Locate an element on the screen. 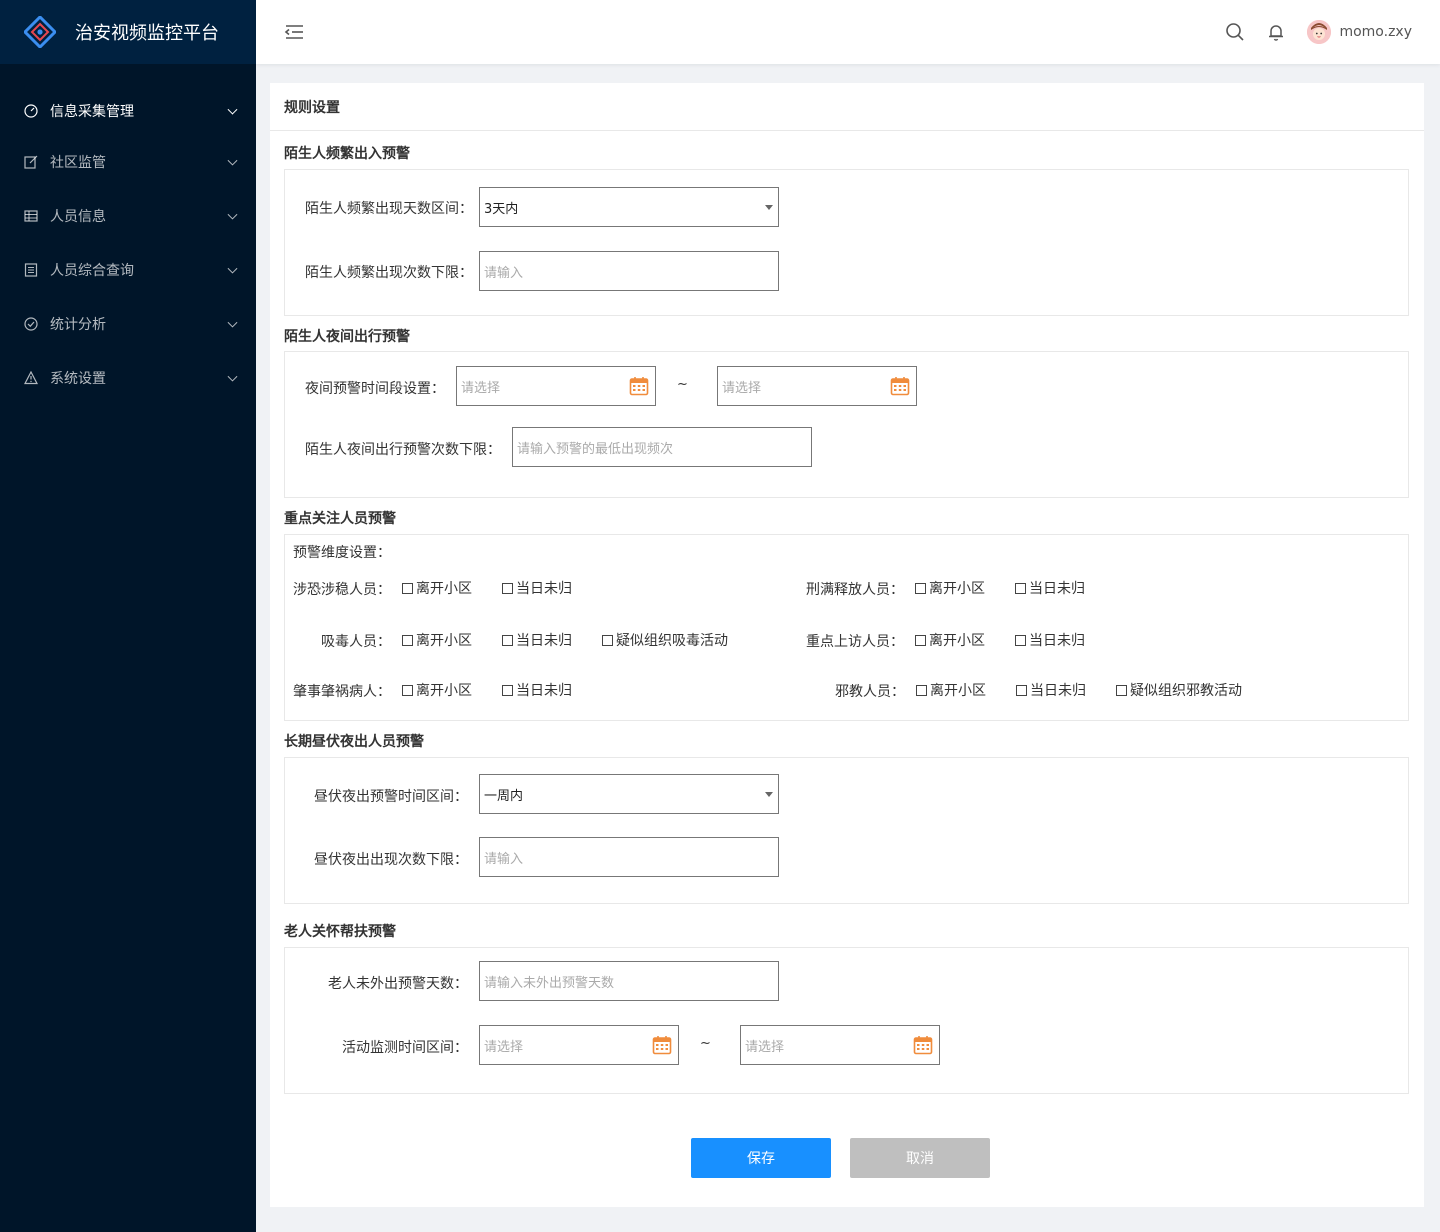 The image size is (1440, 1232). search-icon is located at coordinates (1235, 32).